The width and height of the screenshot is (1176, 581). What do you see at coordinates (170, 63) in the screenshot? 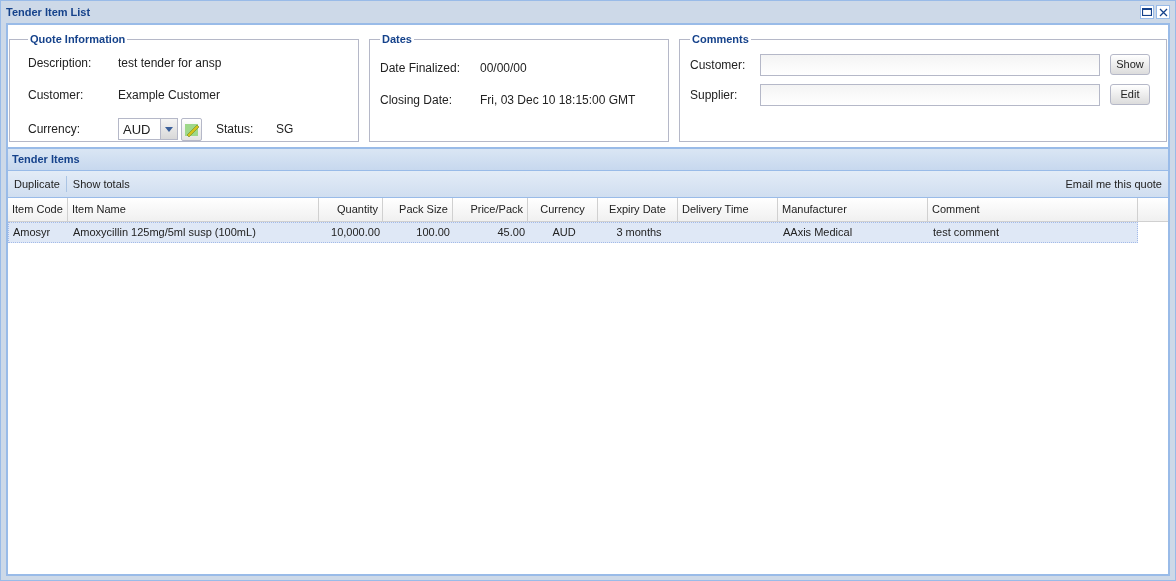
I see `field-value: test tender for ansp` at bounding box center [170, 63].